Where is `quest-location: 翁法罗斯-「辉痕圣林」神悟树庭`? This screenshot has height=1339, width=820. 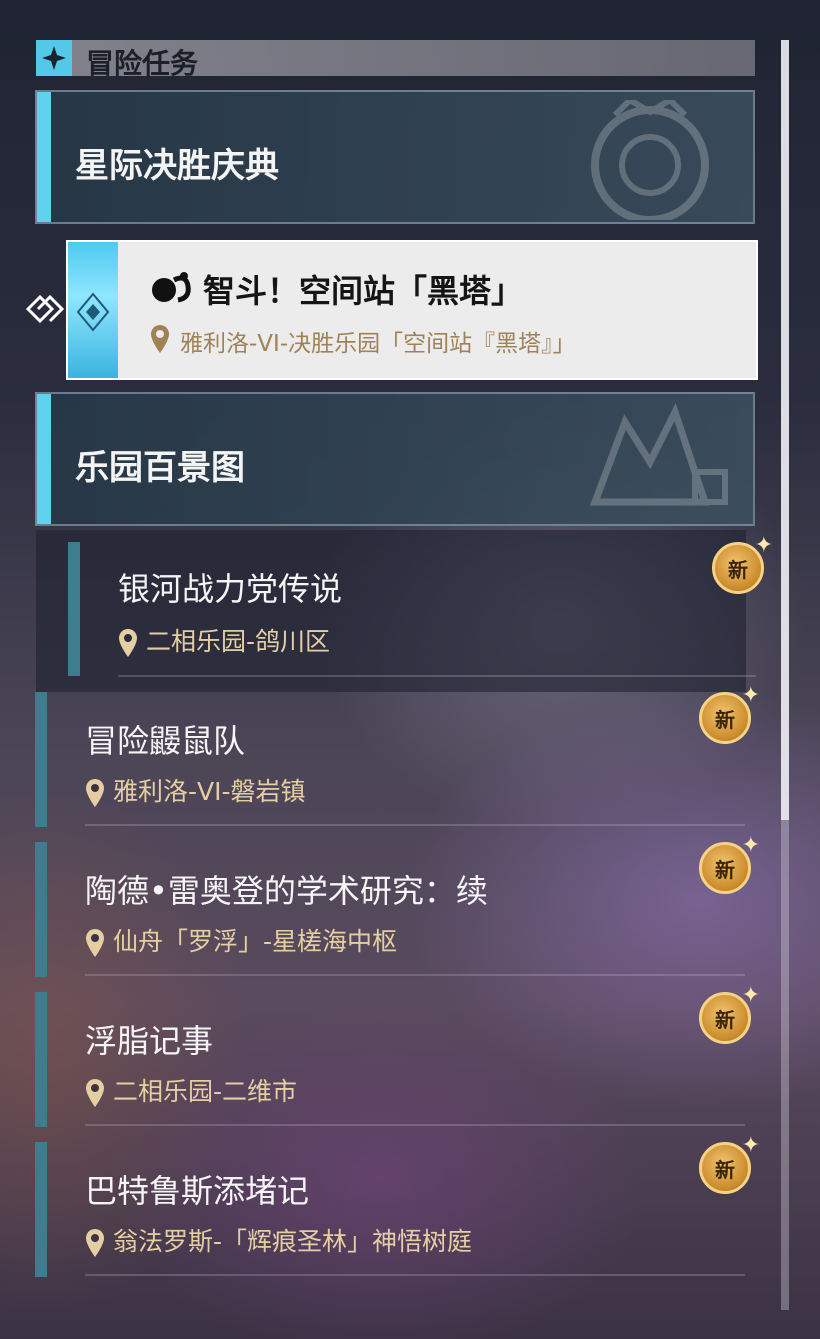 quest-location: 翁法罗斯-「辉痕圣林」神悟树庭 is located at coordinates (278, 1240).